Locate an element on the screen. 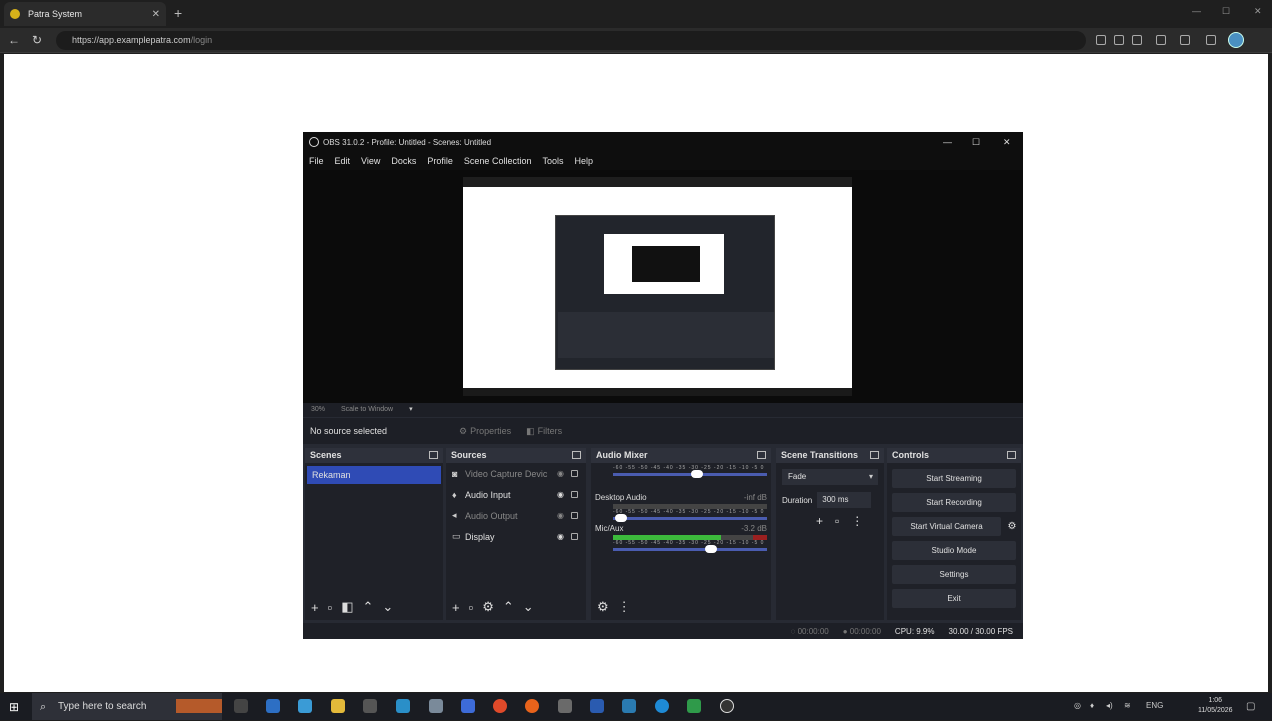 The image size is (1272, 721). source-item: ♦ Audio Input ◉ is located at coordinates (516, 494).